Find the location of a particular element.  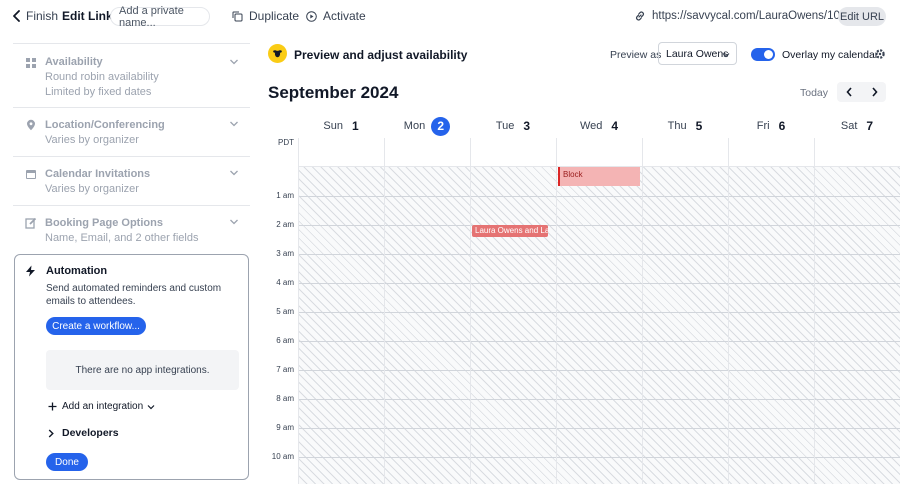

day-name: Sat is located at coordinates (849, 126).